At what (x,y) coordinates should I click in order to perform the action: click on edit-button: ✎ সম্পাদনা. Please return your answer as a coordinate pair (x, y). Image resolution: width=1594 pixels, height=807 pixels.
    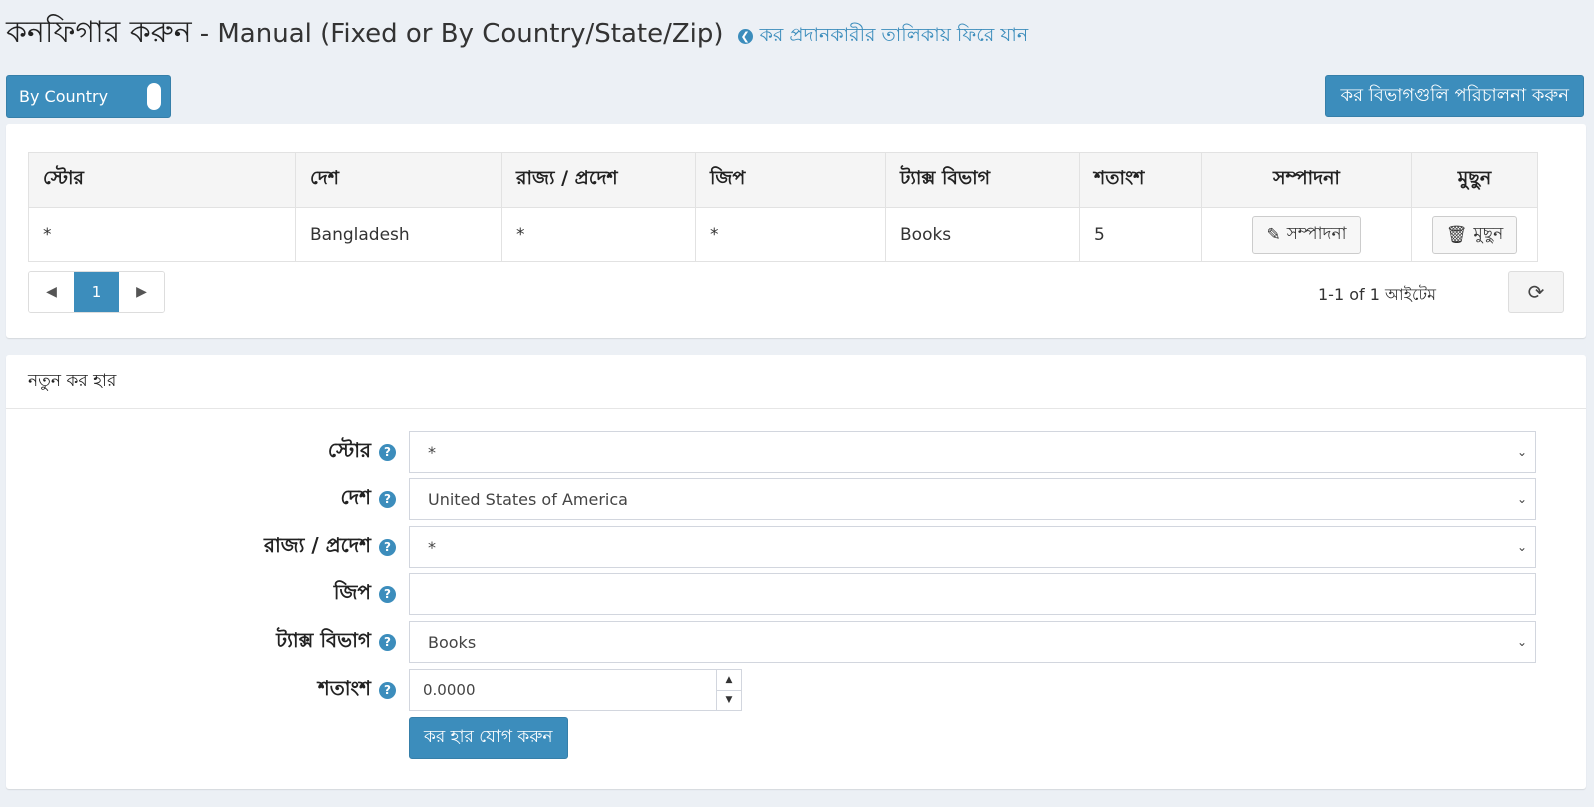
    Looking at the image, I should click on (1306, 234).